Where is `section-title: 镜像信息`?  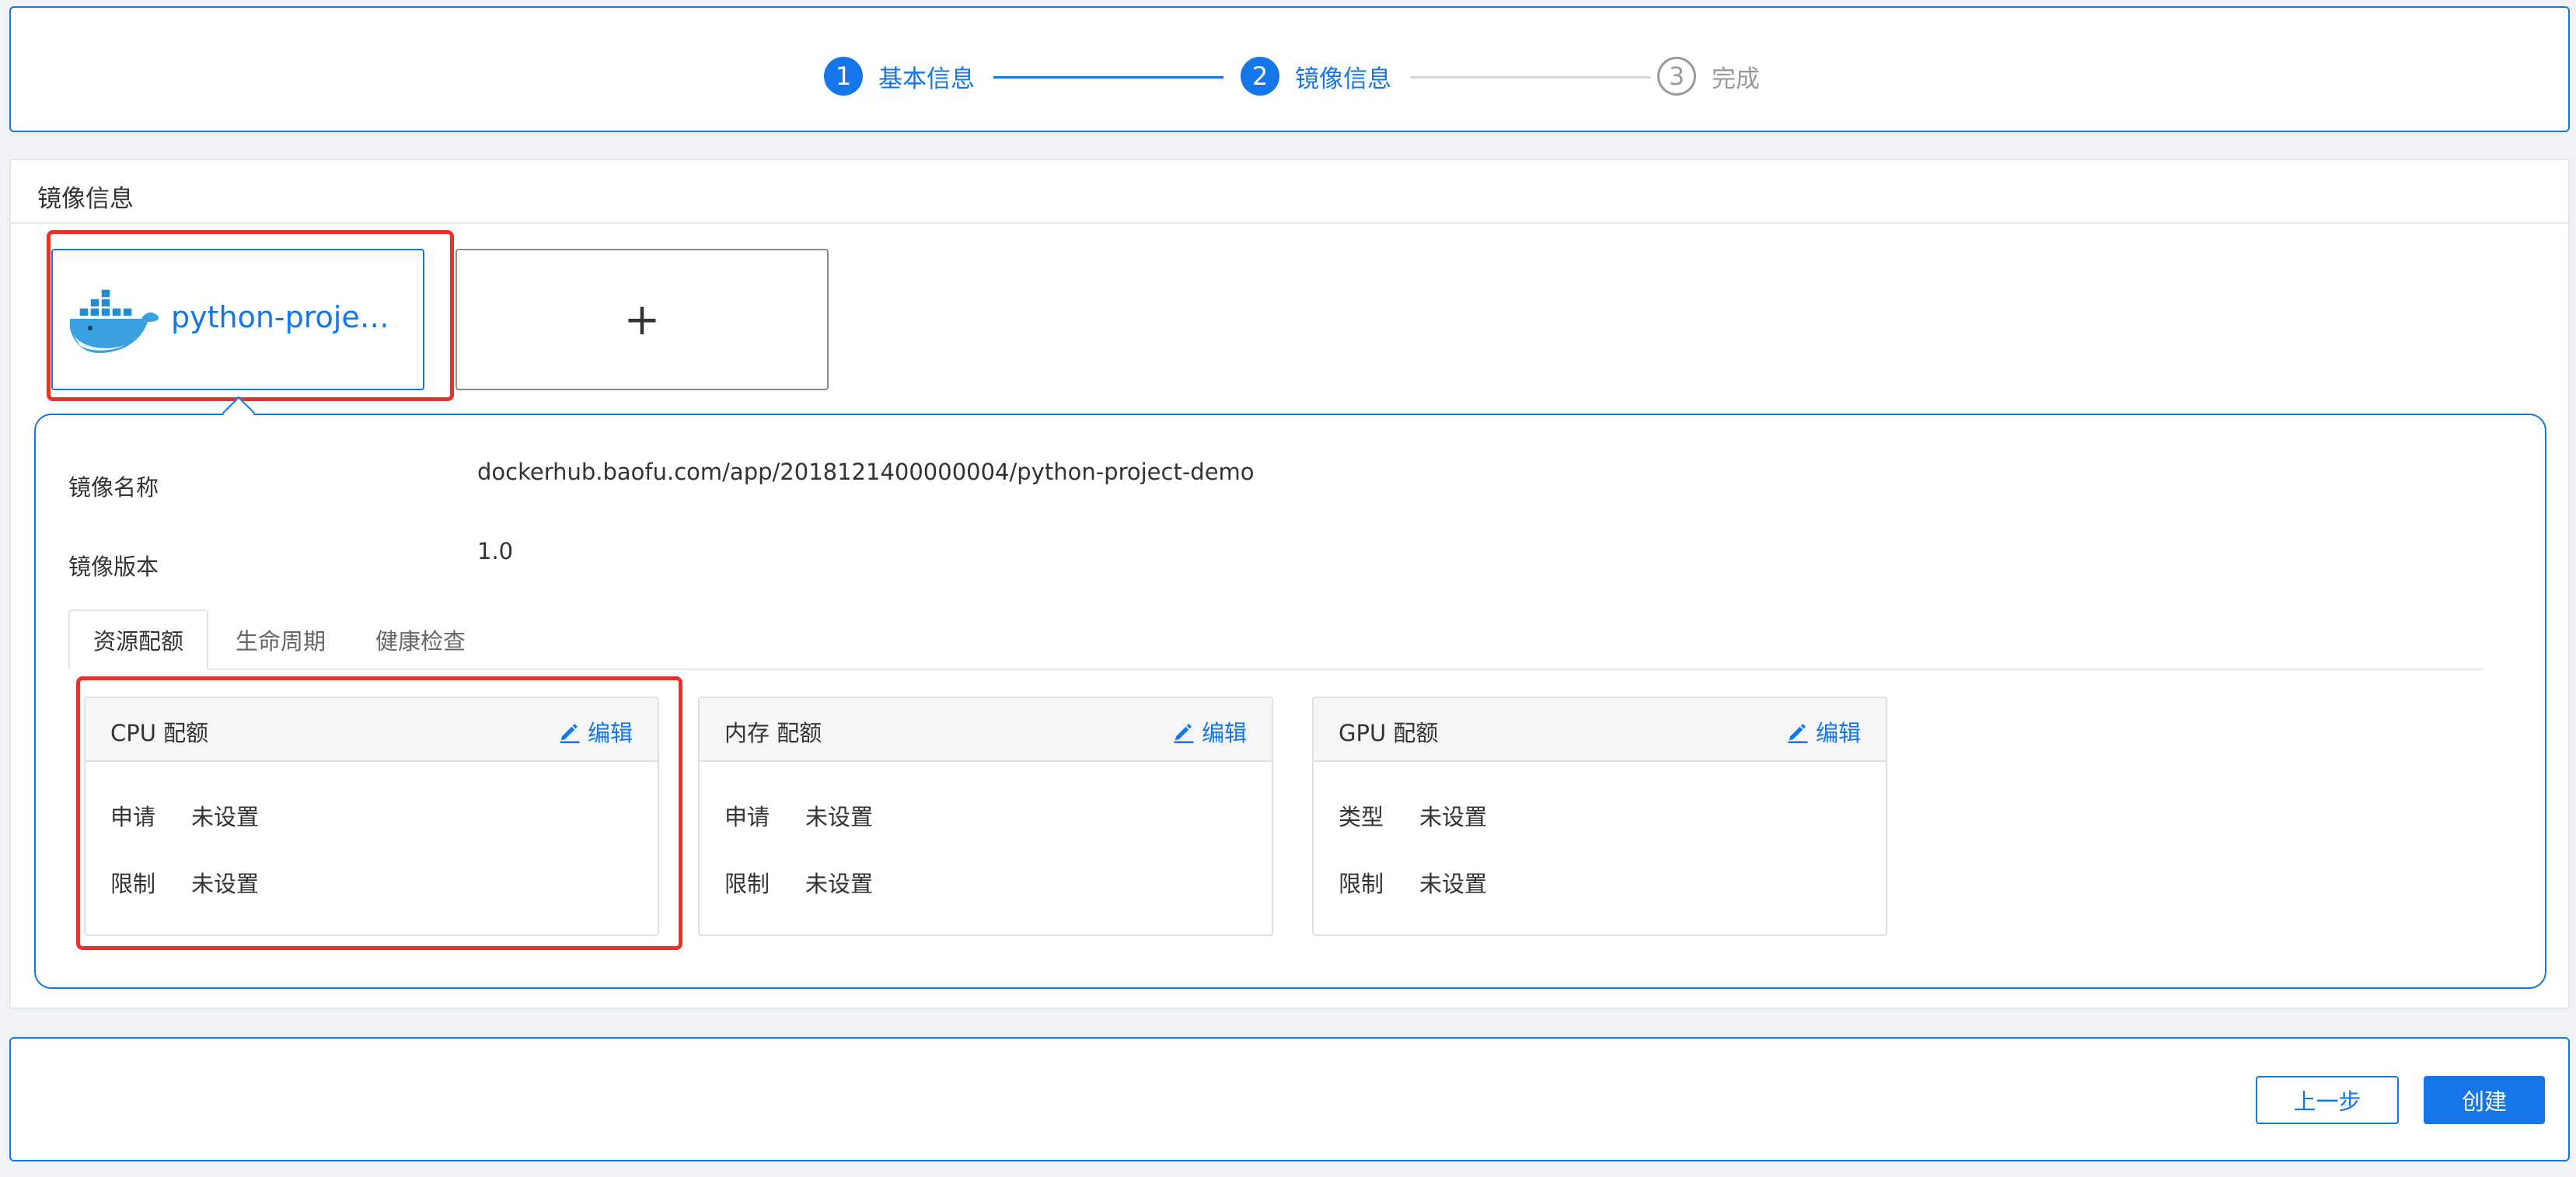
section-title: 镜像信息 is located at coordinates (86, 199).